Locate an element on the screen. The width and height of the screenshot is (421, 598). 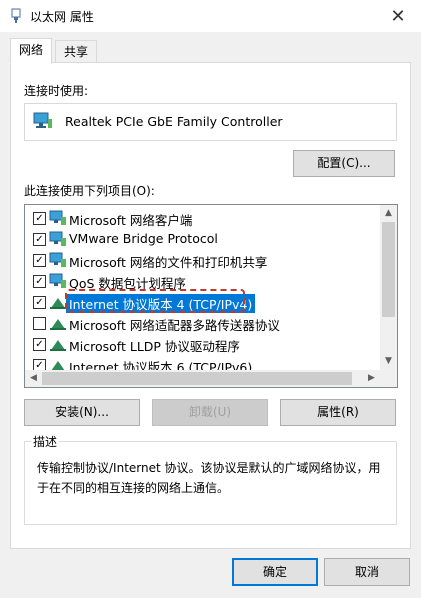
list-item-selected: ✓ Internet 协议版本 4 (TCP/IPv4) is located at coordinates (202, 301).